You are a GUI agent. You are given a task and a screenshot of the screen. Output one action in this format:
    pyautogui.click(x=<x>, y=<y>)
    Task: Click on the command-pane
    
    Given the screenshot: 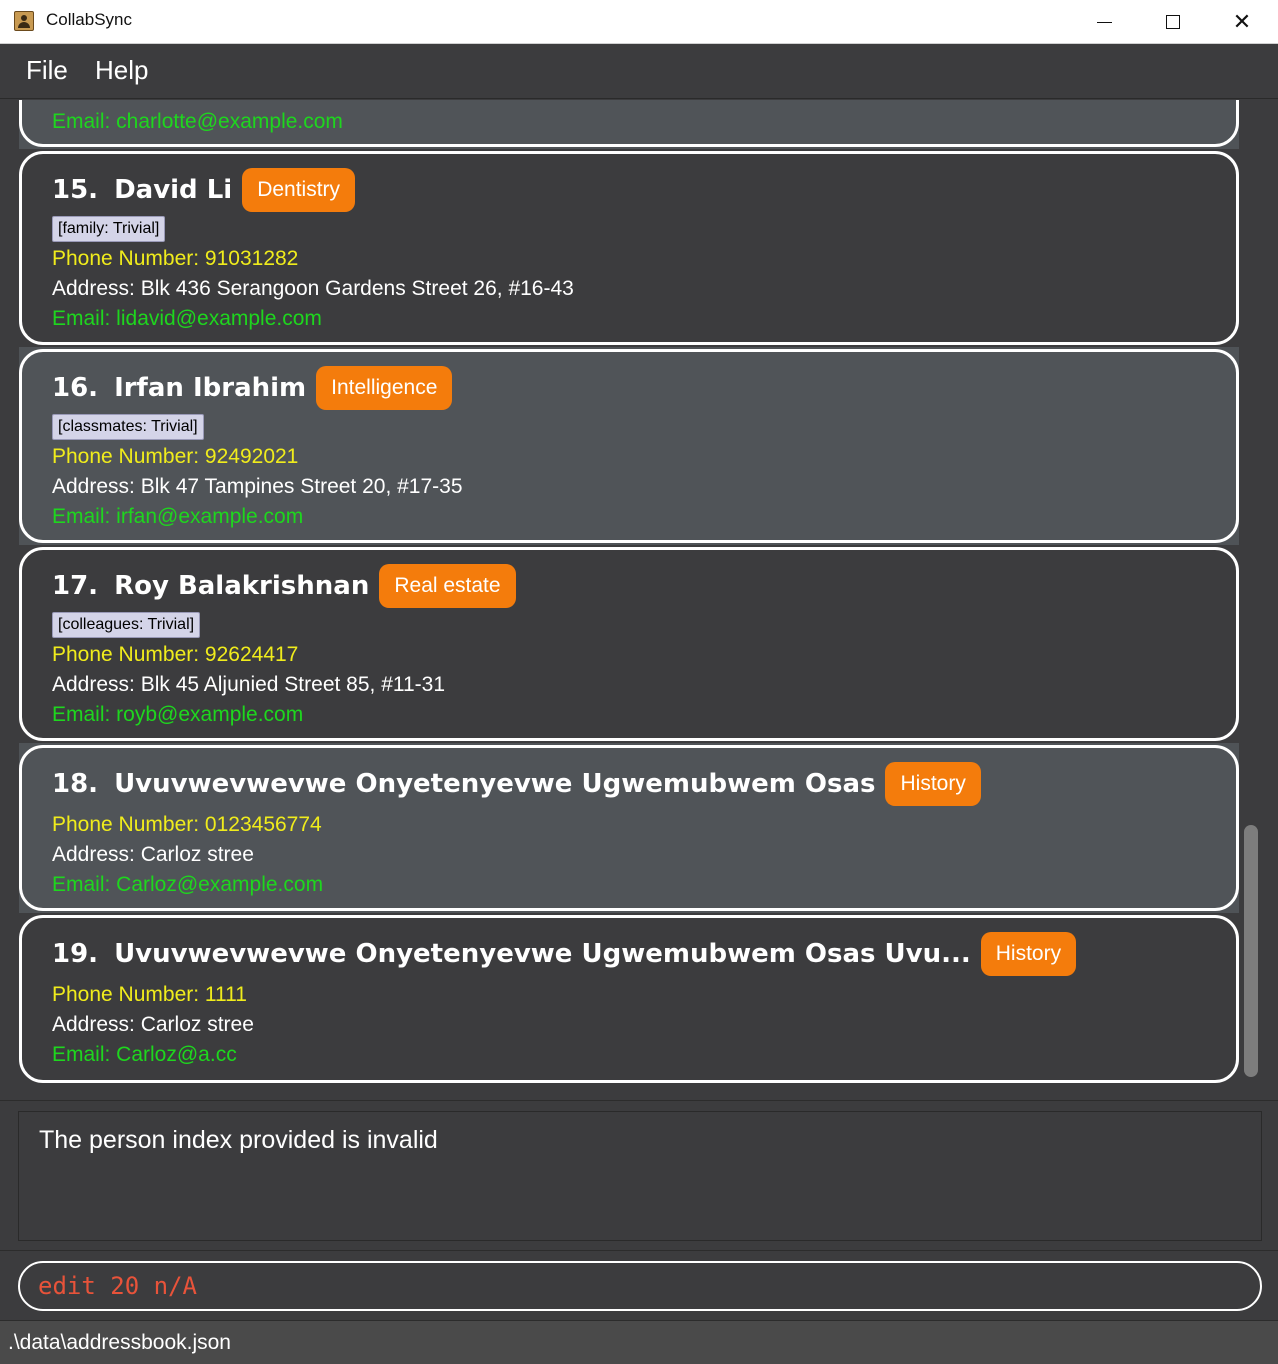 What is the action you would take?
    pyautogui.click(x=639, y=1285)
    